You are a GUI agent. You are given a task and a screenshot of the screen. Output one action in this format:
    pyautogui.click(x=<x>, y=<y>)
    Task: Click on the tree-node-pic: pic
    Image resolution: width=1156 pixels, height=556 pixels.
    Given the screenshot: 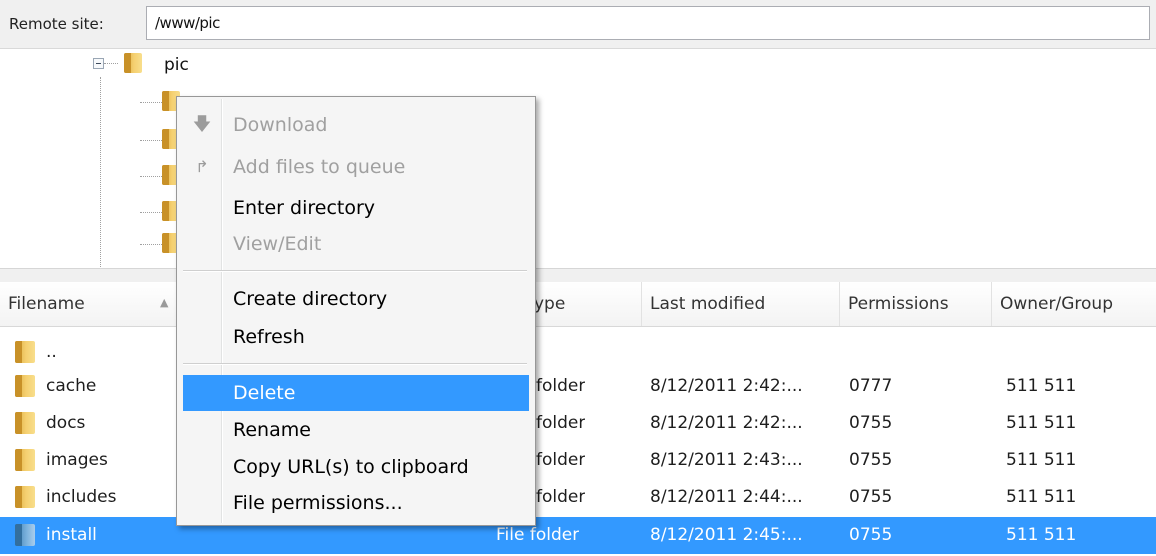 What is the action you would take?
    pyautogui.click(x=176, y=65)
    